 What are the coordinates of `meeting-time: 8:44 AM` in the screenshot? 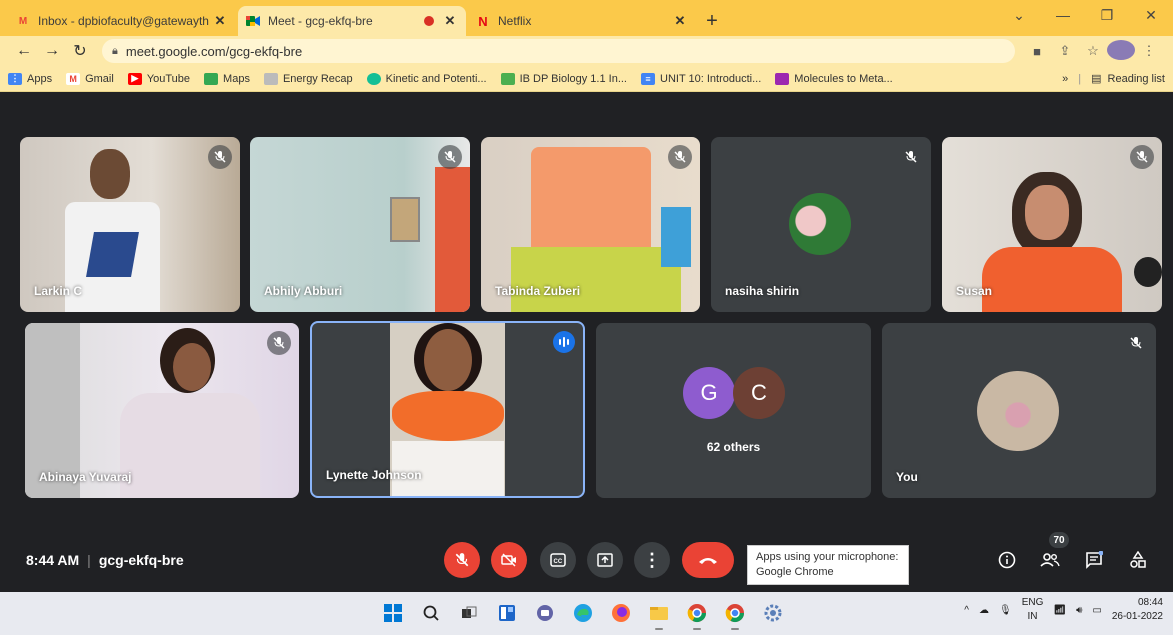 It's located at (53, 560).